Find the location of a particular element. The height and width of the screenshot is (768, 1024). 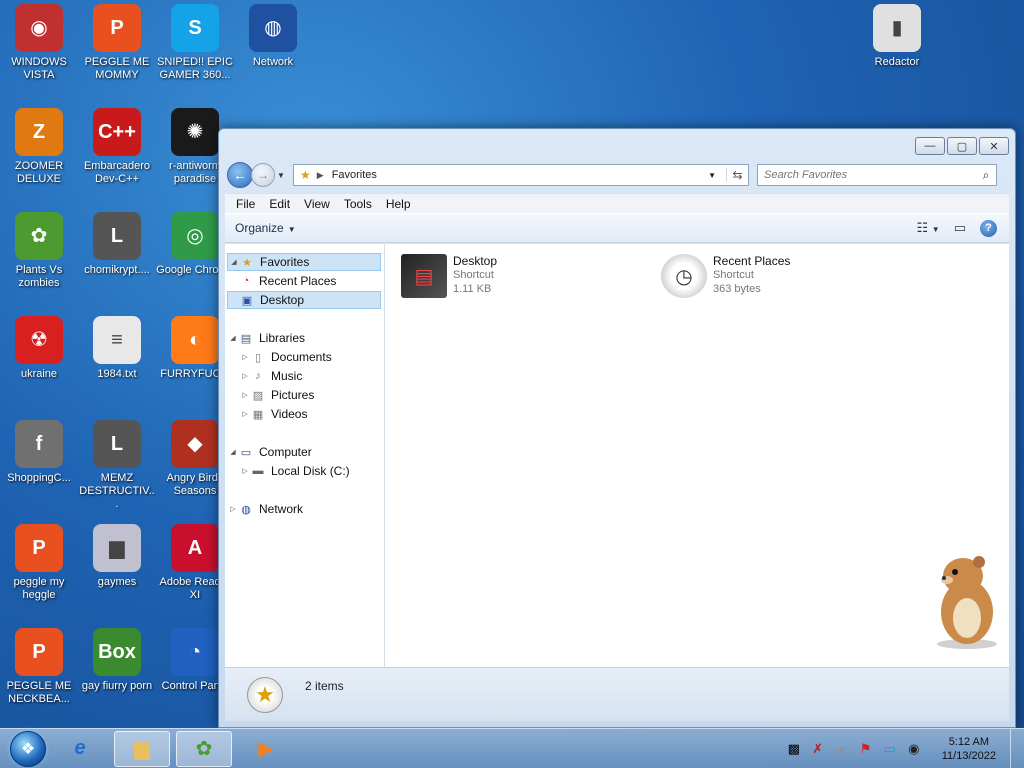

media-player-icon: ▶ is located at coordinates (266, 749).